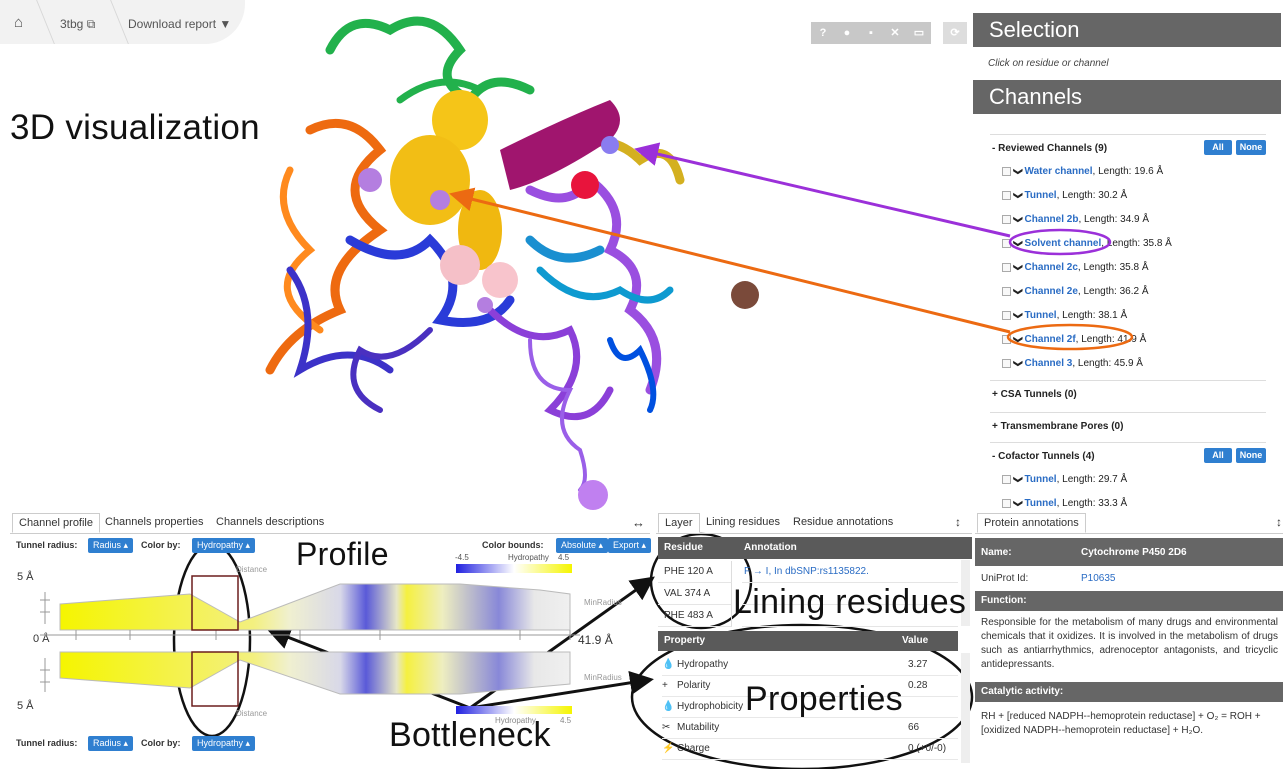 The width and height of the screenshot is (1283, 769). I want to click on scale-min: -4.5, so click(462, 557).